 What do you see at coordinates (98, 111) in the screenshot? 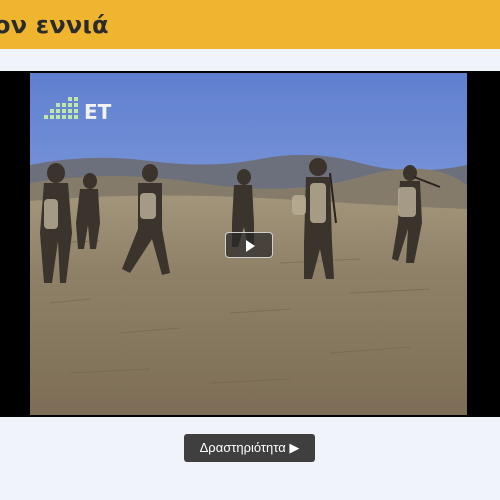
I see `channel-logo-text: ΕΤ` at bounding box center [98, 111].